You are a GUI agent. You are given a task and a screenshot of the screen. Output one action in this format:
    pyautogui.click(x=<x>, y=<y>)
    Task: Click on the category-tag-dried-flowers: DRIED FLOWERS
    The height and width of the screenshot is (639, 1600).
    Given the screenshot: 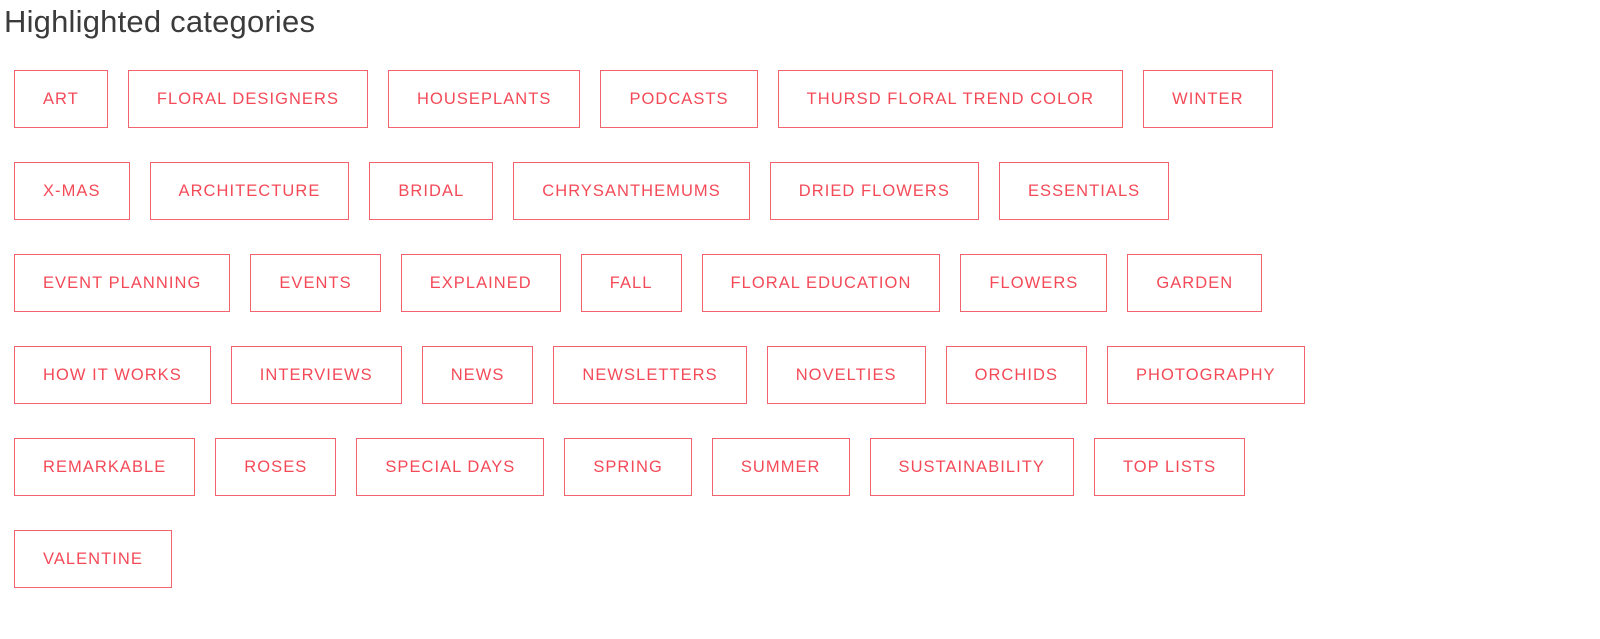 What is the action you would take?
    pyautogui.click(x=874, y=191)
    